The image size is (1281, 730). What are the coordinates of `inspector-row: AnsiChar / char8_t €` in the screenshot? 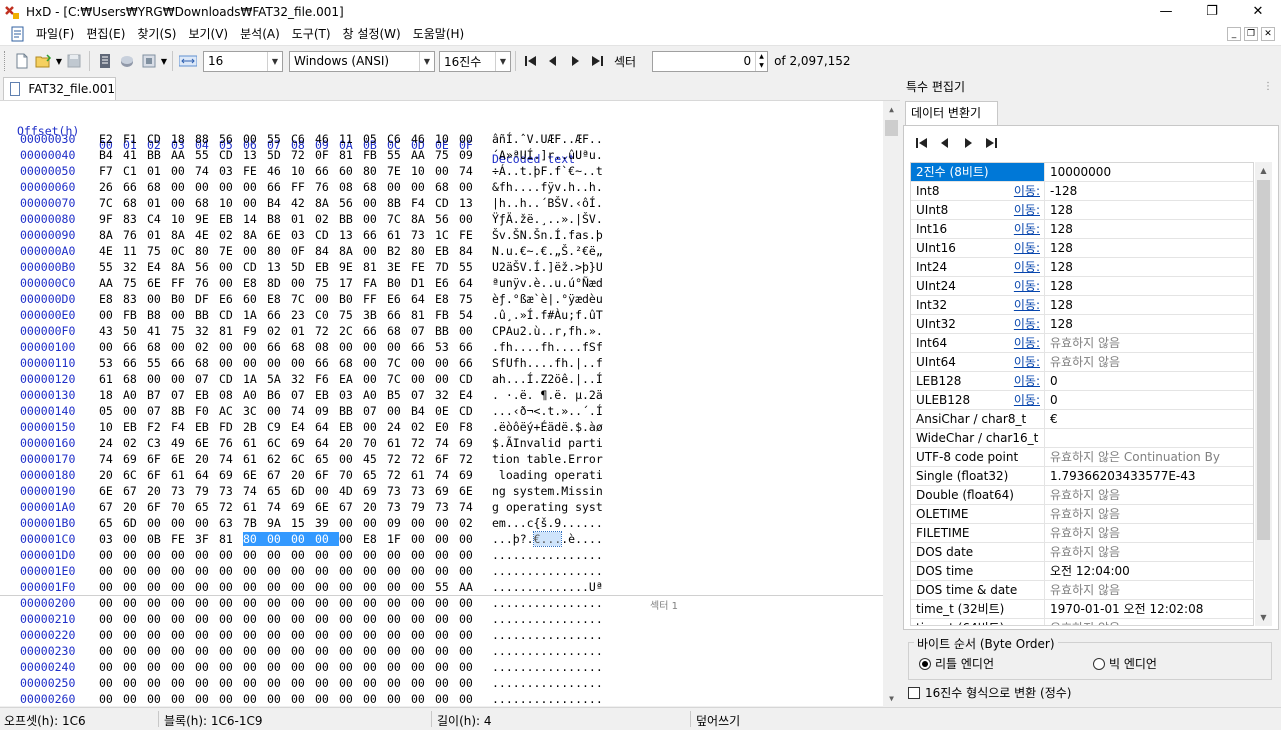 It's located at (1082, 419).